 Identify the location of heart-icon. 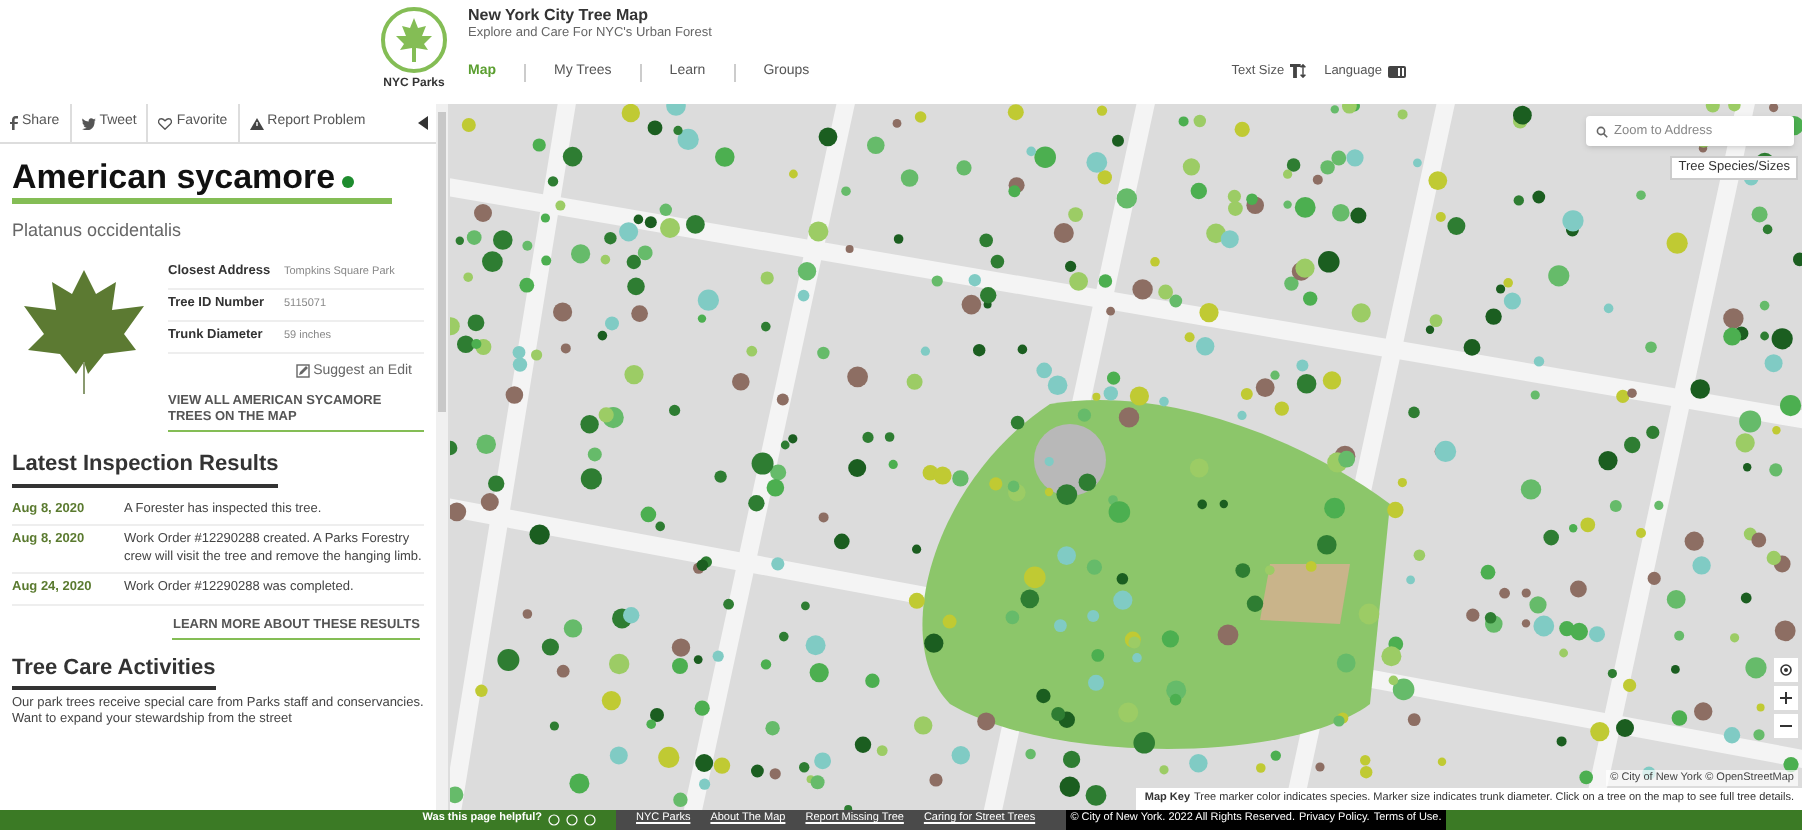
(165, 123).